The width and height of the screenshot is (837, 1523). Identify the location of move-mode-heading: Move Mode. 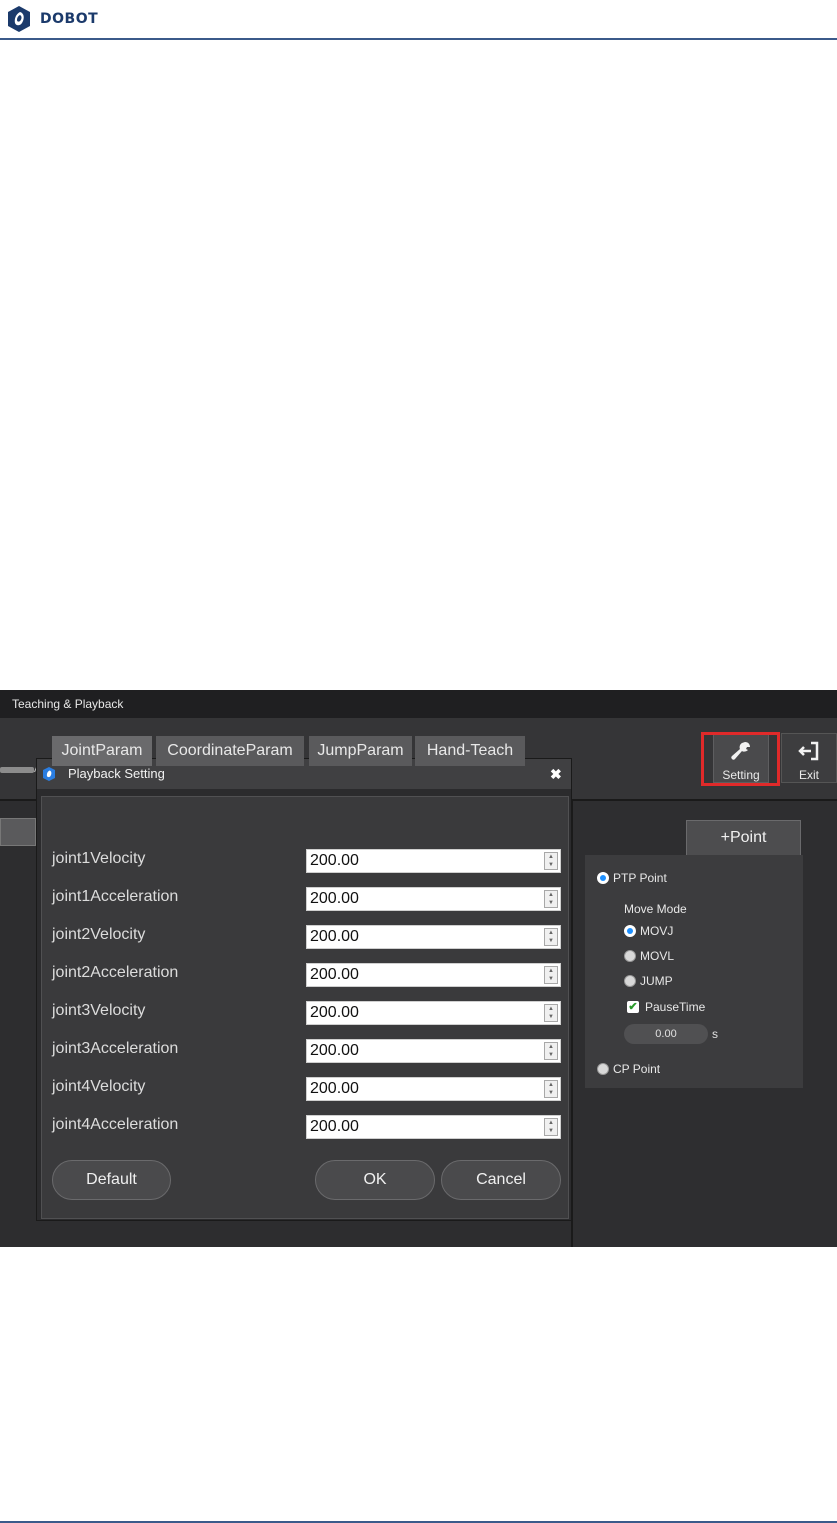
(655, 909).